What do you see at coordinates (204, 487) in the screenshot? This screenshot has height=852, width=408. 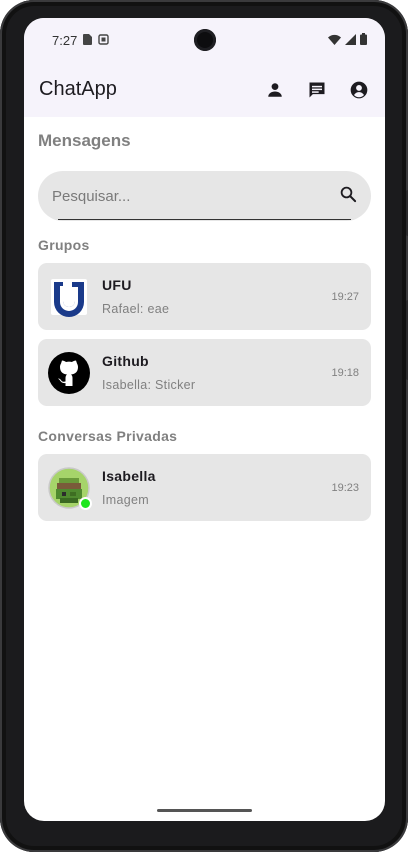 I see `private-chat-item: Isabella Imagem 19:23` at bounding box center [204, 487].